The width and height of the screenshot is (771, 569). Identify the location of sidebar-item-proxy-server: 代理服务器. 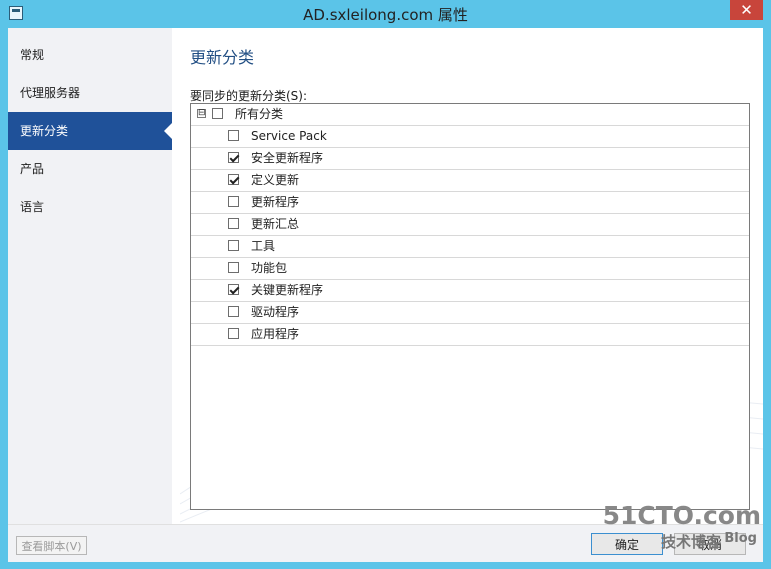
(90, 93).